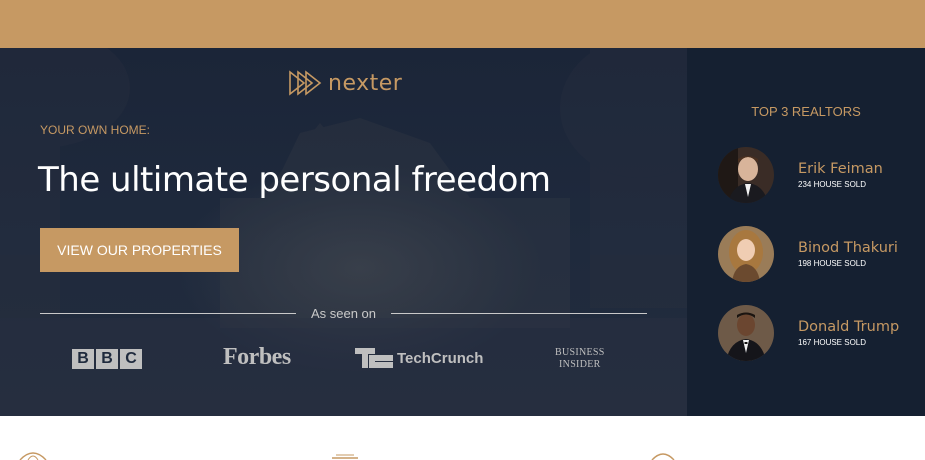 Image resolution: width=925 pixels, height=460 pixels. Describe the element at coordinates (168, 313) in the screenshot. I see `divider-left` at that location.